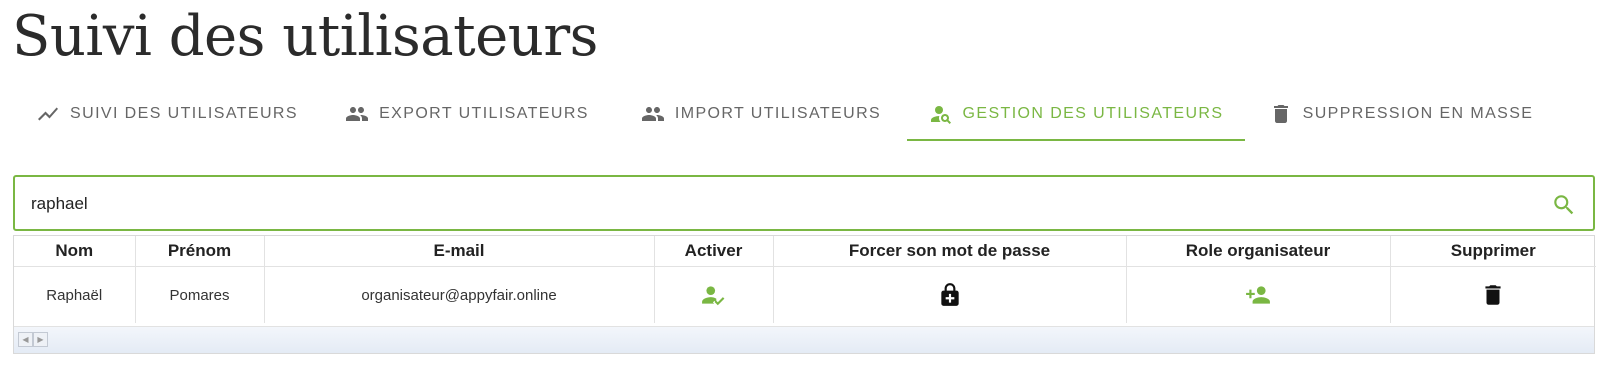  I want to click on scroll-arrows: ◀ ▶, so click(33, 339).